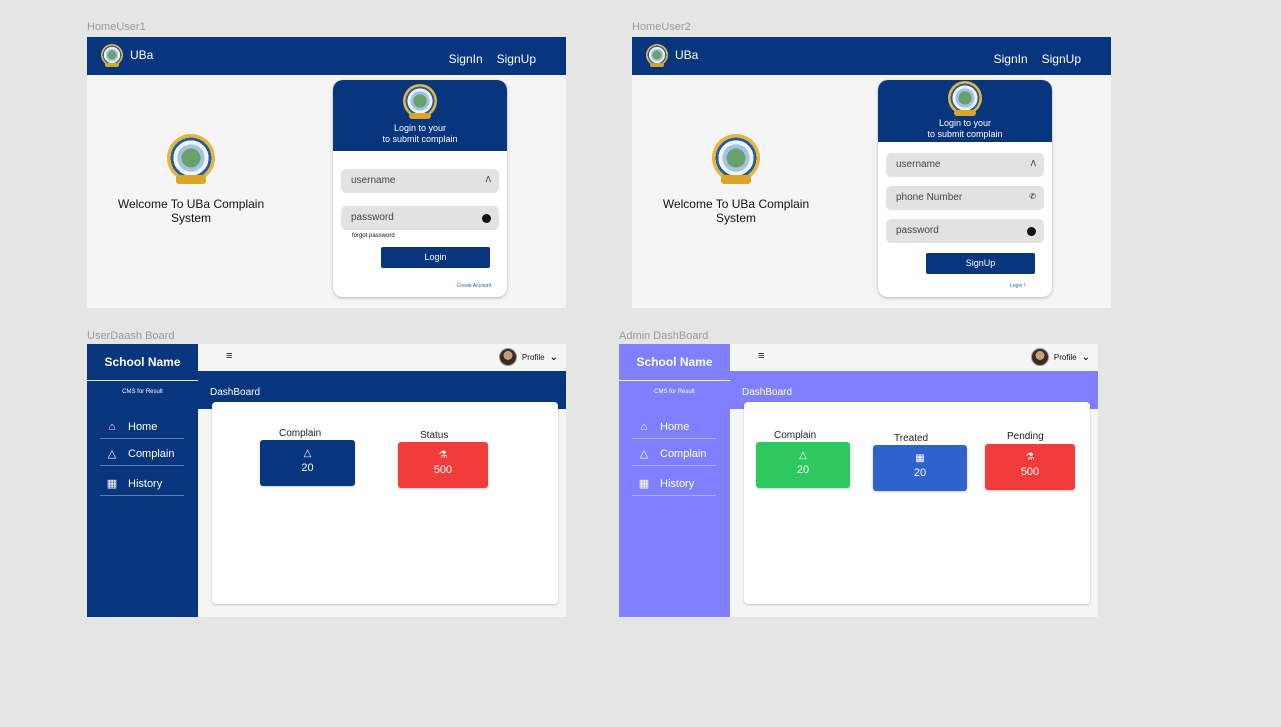 This screenshot has height=727, width=1281. Describe the element at coordinates (131, 336) in the screenshot. I see `frame-label-user-dash: UserDaash Board` at that location.